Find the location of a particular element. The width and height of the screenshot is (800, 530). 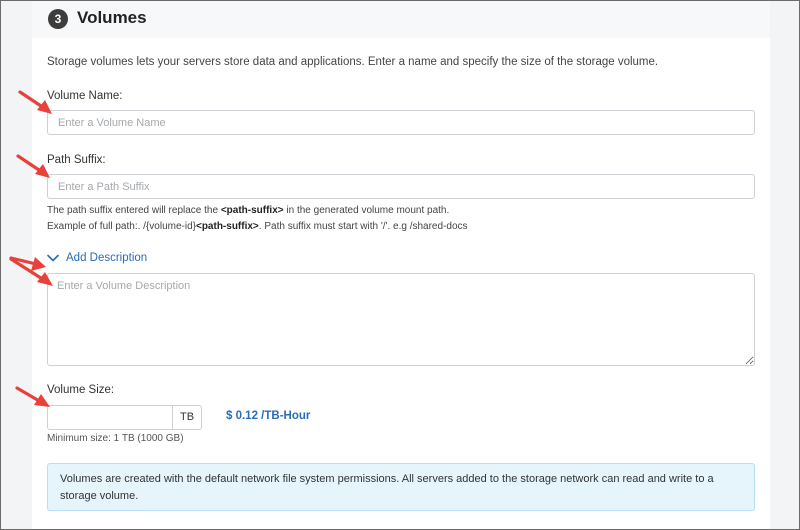

volume-name-label: Volume Name: is located at coordinates (85, 96).